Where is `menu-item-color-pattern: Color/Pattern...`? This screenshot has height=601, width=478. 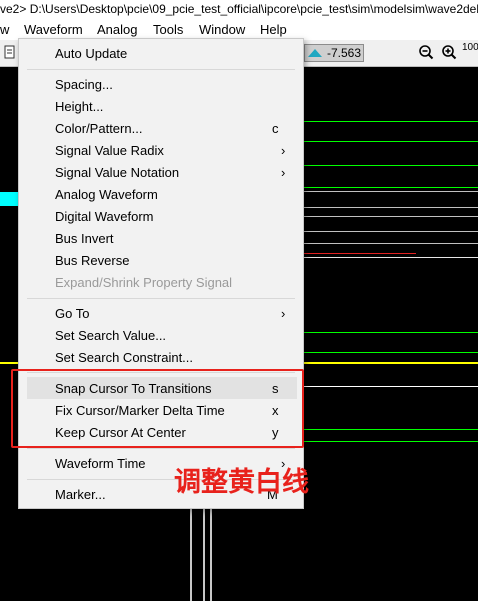 menu-item-color-pattern: Color/Pattern... is located at coordinates (98, 128).